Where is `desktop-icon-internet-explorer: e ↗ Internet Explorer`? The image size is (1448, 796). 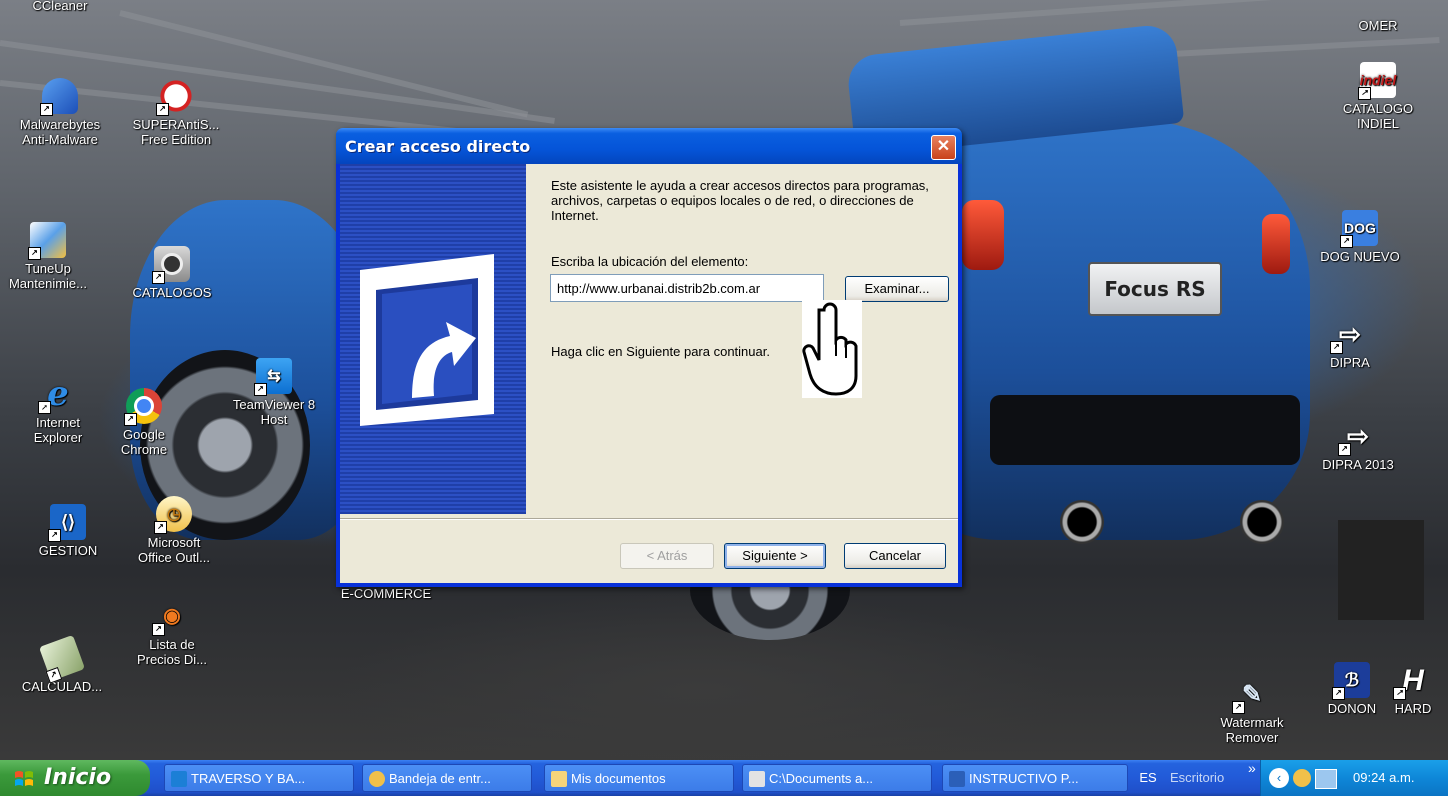 desktop-icon-internet-explorer: e ↗ Internet Explorer is located at coordinates (58, 411).